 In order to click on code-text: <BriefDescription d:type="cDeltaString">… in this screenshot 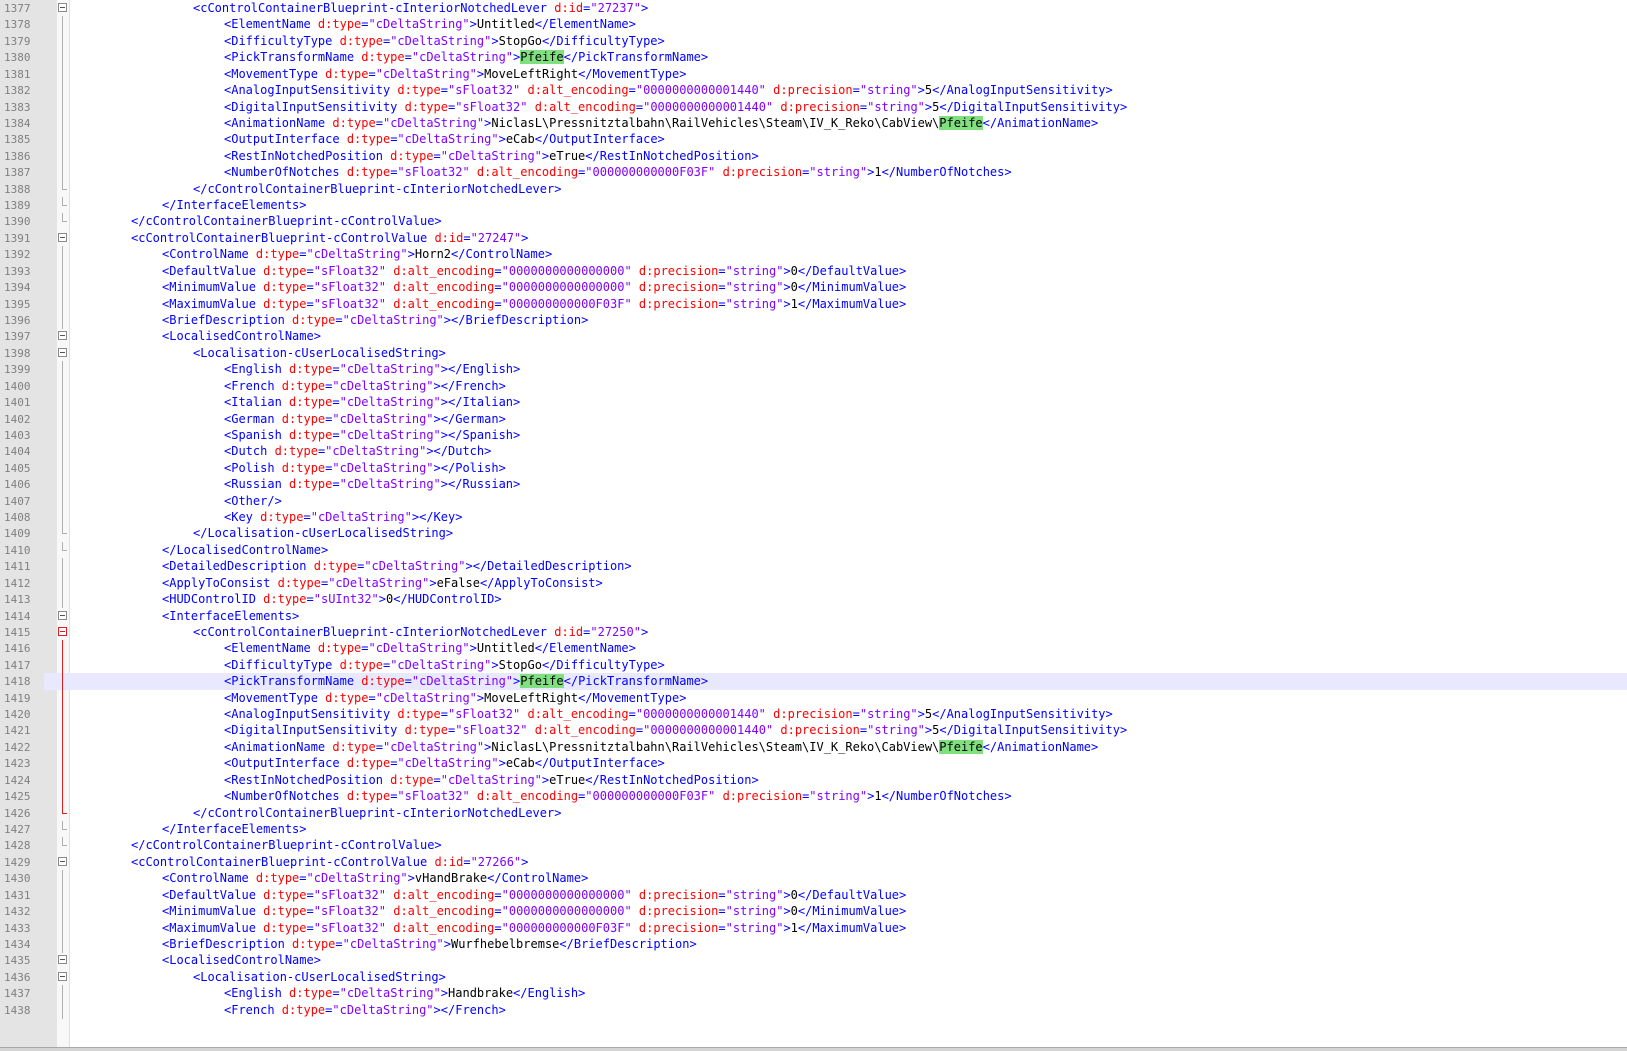, I will do `click(429, 944)`.